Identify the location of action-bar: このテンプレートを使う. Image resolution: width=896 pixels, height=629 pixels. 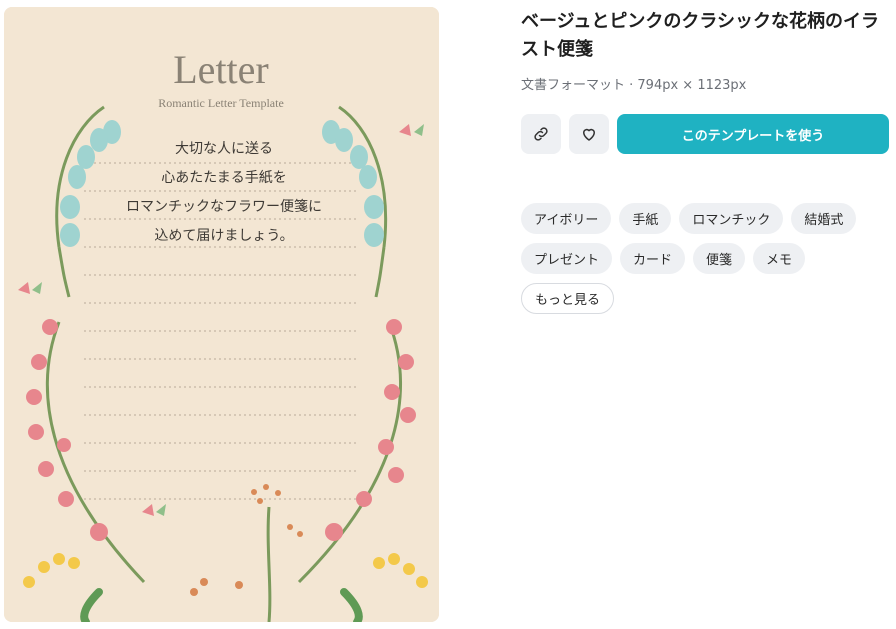
(705, 134).